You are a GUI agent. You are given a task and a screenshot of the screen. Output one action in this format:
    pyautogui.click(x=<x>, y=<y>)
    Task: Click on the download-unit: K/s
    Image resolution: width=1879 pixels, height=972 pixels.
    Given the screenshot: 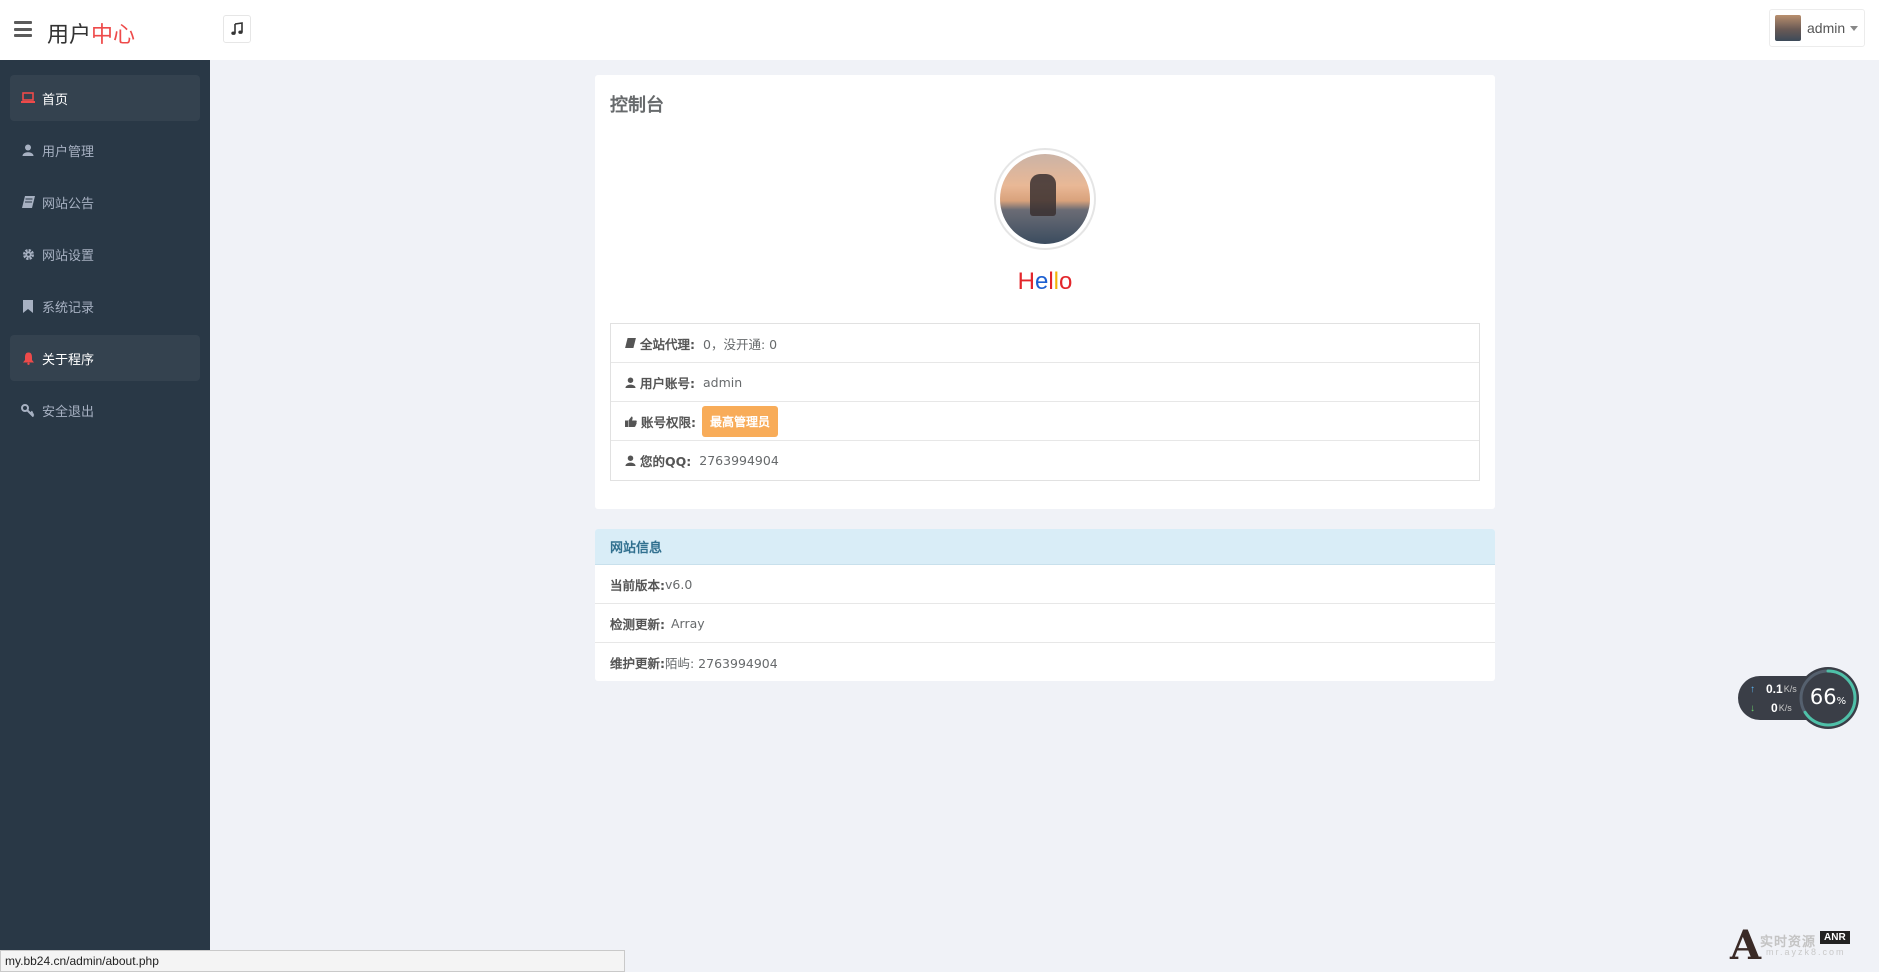 What is the action you would take?
    pyautogui.click(x=1785, y=708)
    